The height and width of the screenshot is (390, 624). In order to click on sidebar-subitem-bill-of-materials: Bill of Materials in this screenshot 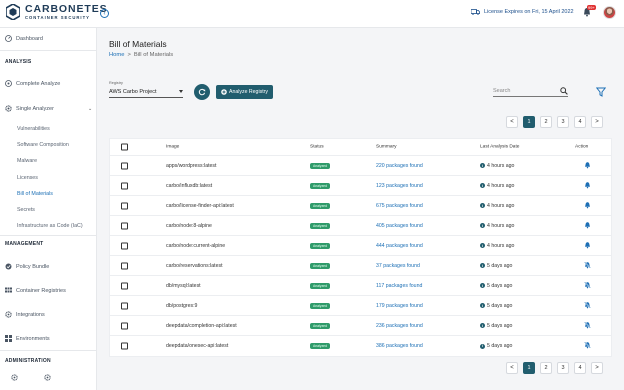, I will do `click(35, 194)`.